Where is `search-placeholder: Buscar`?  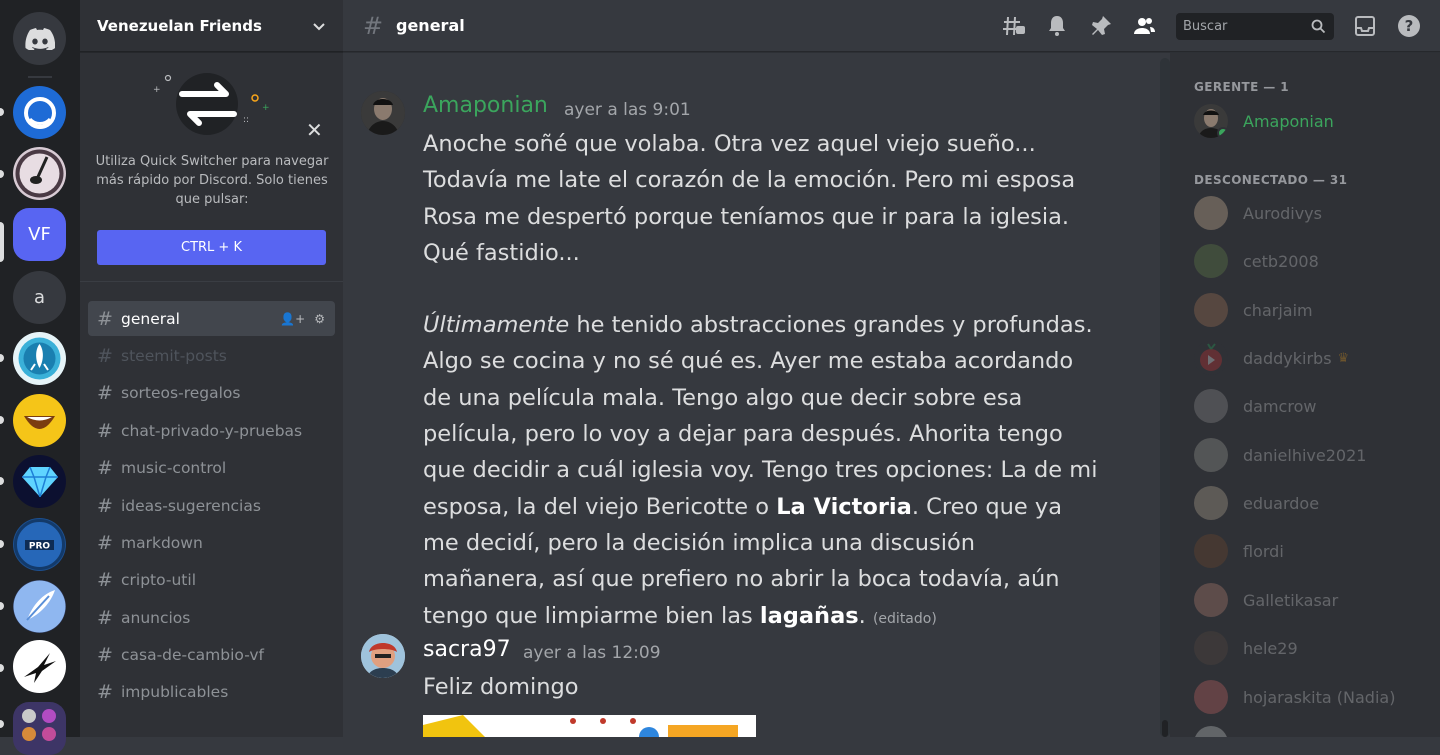
search-placeholder: Buscar is located at coordinates (1205, 26).